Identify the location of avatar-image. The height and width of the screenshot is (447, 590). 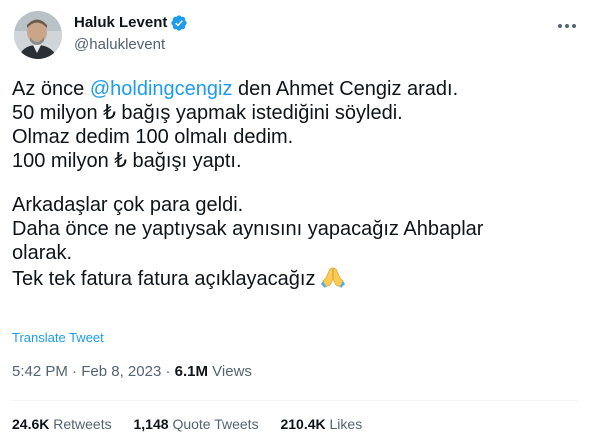
(38, 35).